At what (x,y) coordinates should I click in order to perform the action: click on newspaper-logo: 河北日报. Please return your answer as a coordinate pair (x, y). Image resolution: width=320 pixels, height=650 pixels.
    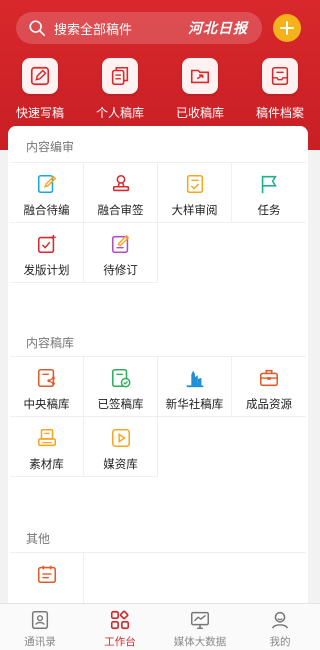
    Looking at the image, I should click on (218, 29).